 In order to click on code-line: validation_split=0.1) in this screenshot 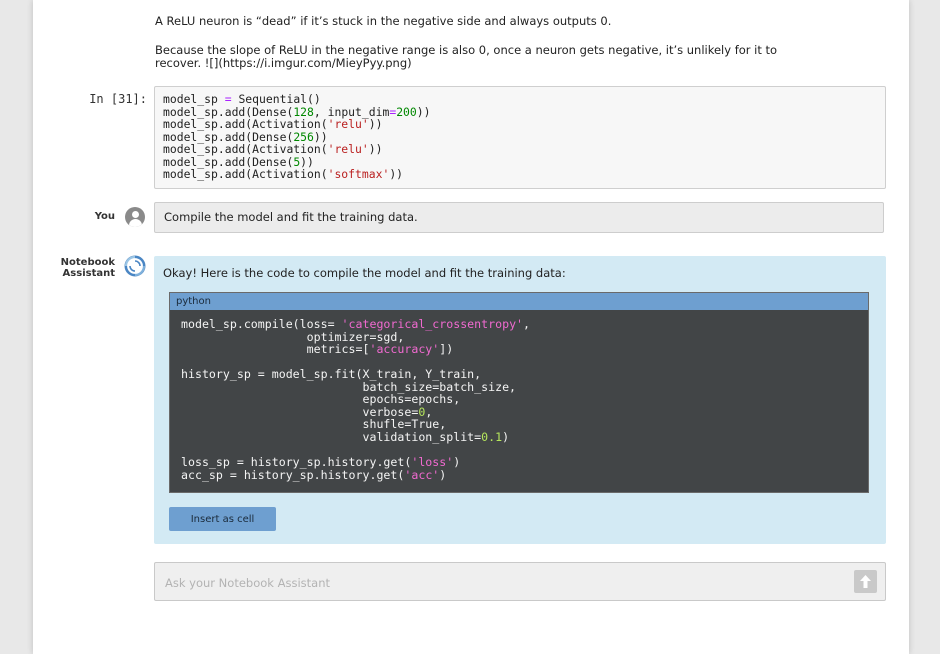, I will do `click(345, 436)`.